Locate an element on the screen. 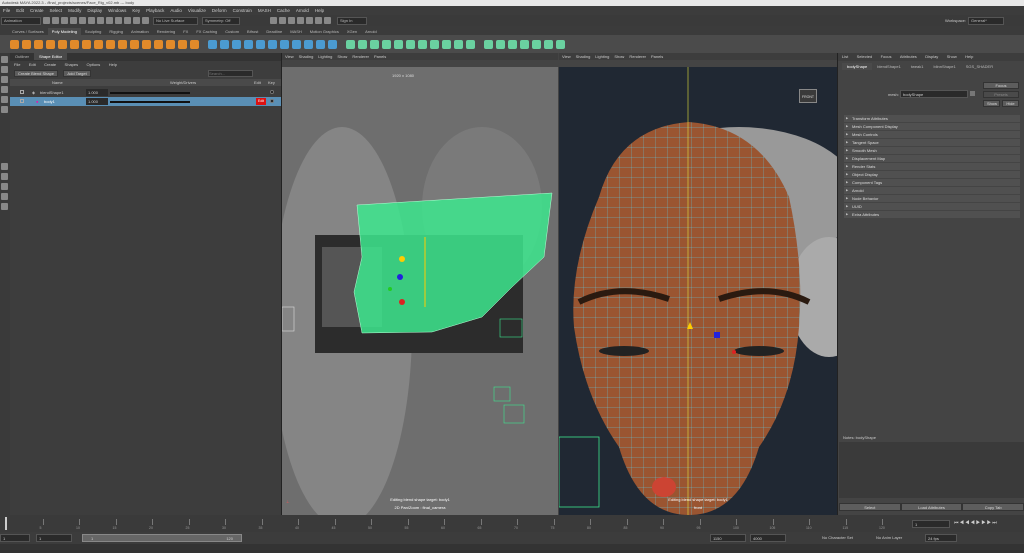 This screenshot has width=1024, height=553. menu-select: Select is located at coordinates (56, 10).